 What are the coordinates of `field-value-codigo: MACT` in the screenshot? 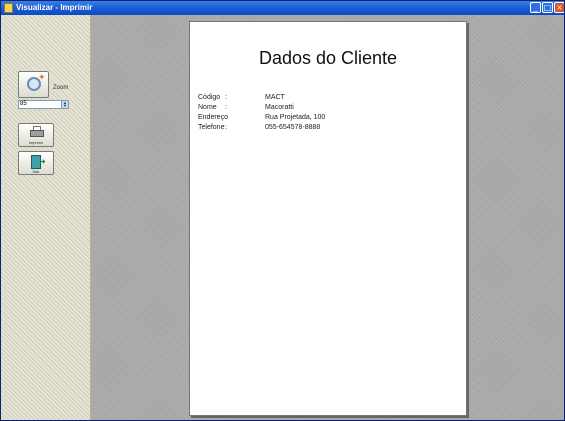 It's located at (275, 97).